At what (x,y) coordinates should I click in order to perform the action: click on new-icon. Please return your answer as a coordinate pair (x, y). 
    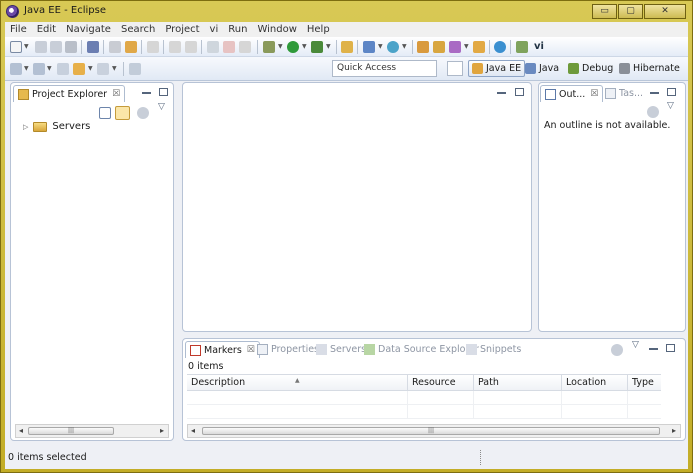
    Looking at the image, I should click on (16, 47).